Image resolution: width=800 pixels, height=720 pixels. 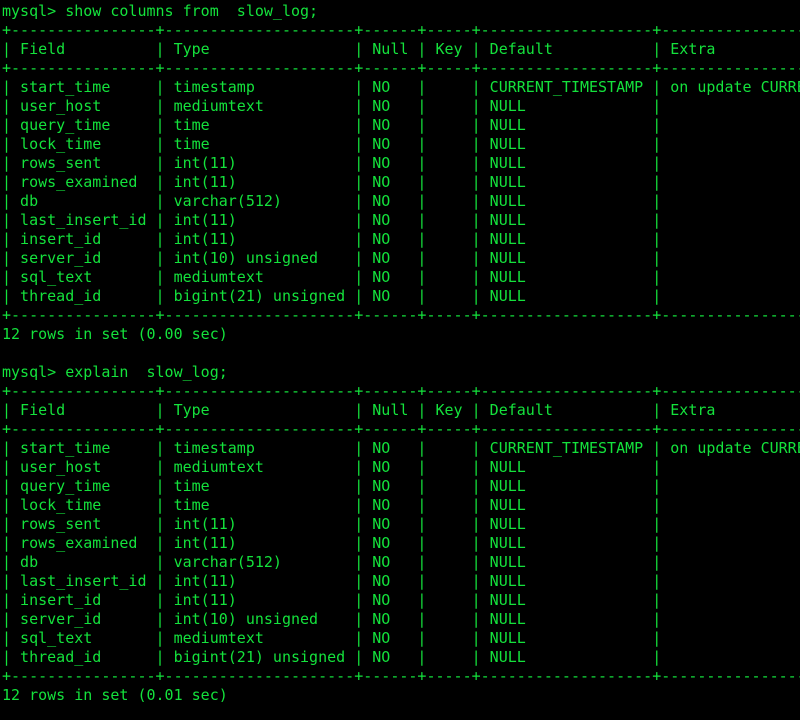 What do you see at coordinates (115, 334) in the screenshot?
I see `result-summary: 12 rows in set (0.00 sec)` at bounding box center [115, 334].